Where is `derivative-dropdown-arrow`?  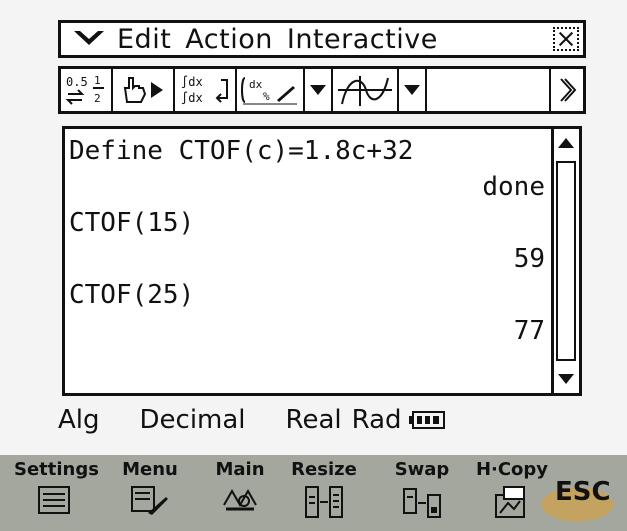
derivative-dropdown-arrow is located at coordinates (319, 90).